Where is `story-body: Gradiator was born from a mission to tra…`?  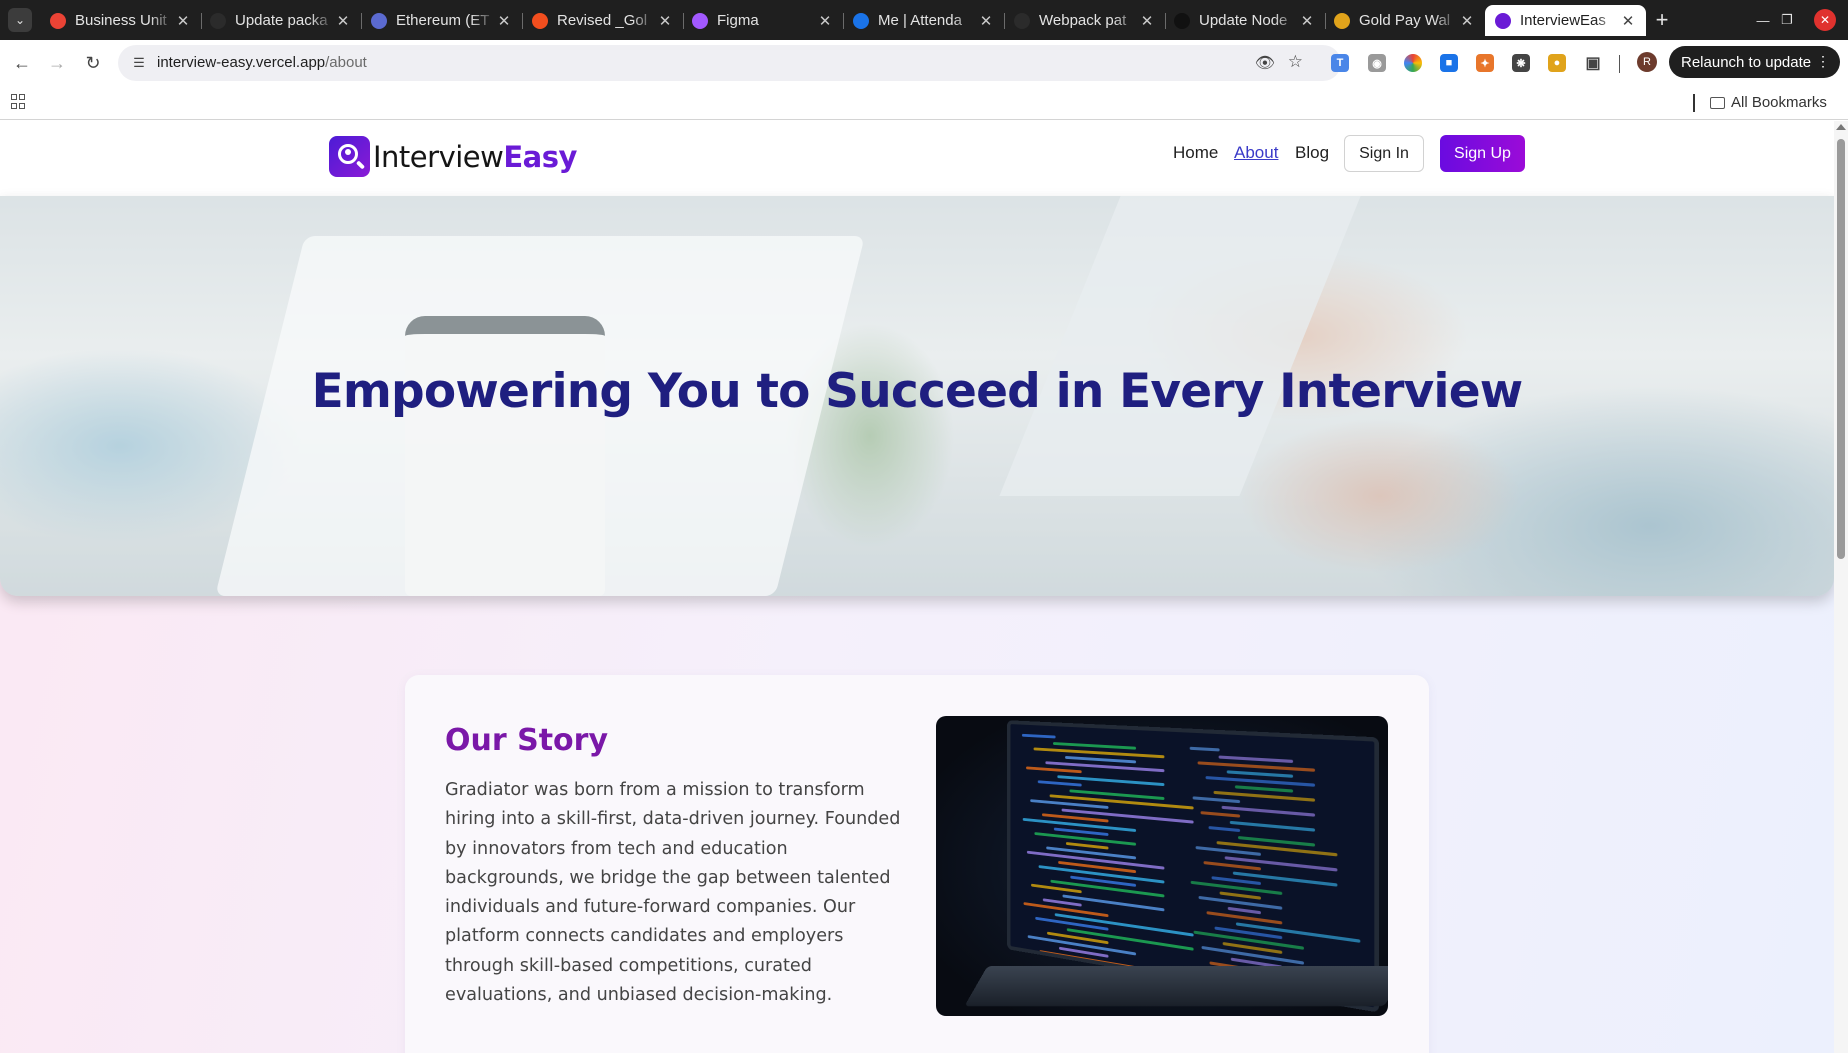
story-body: Gradiator was born from a mission to tra… is located at coordinates (673, 893).